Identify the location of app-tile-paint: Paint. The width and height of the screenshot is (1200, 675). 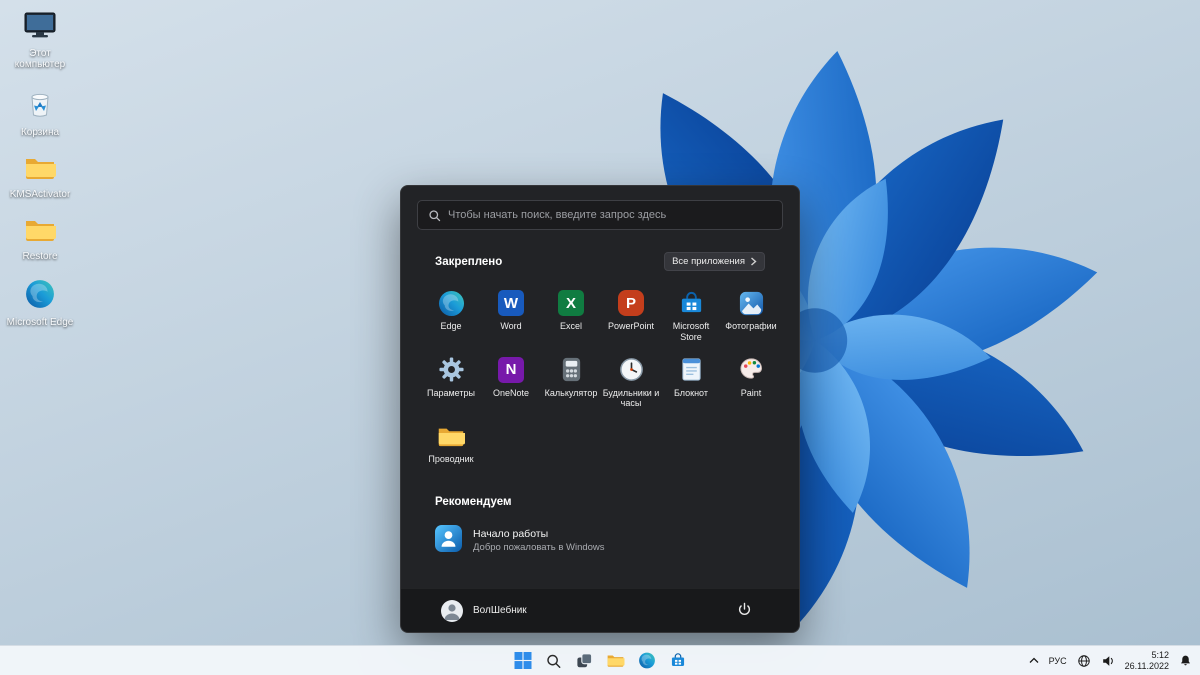
(751, 381).